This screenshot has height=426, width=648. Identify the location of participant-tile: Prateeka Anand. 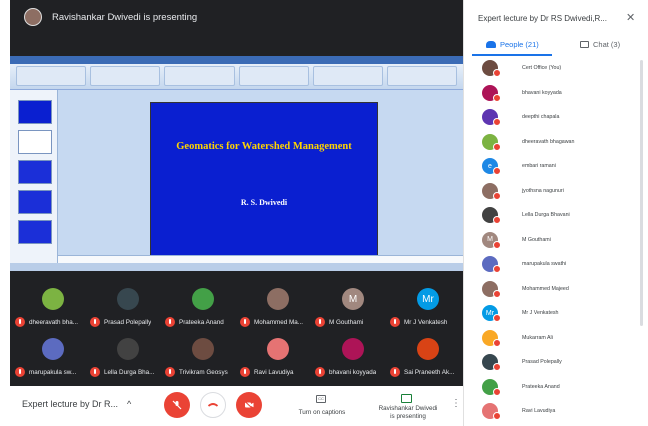
(203, 308).